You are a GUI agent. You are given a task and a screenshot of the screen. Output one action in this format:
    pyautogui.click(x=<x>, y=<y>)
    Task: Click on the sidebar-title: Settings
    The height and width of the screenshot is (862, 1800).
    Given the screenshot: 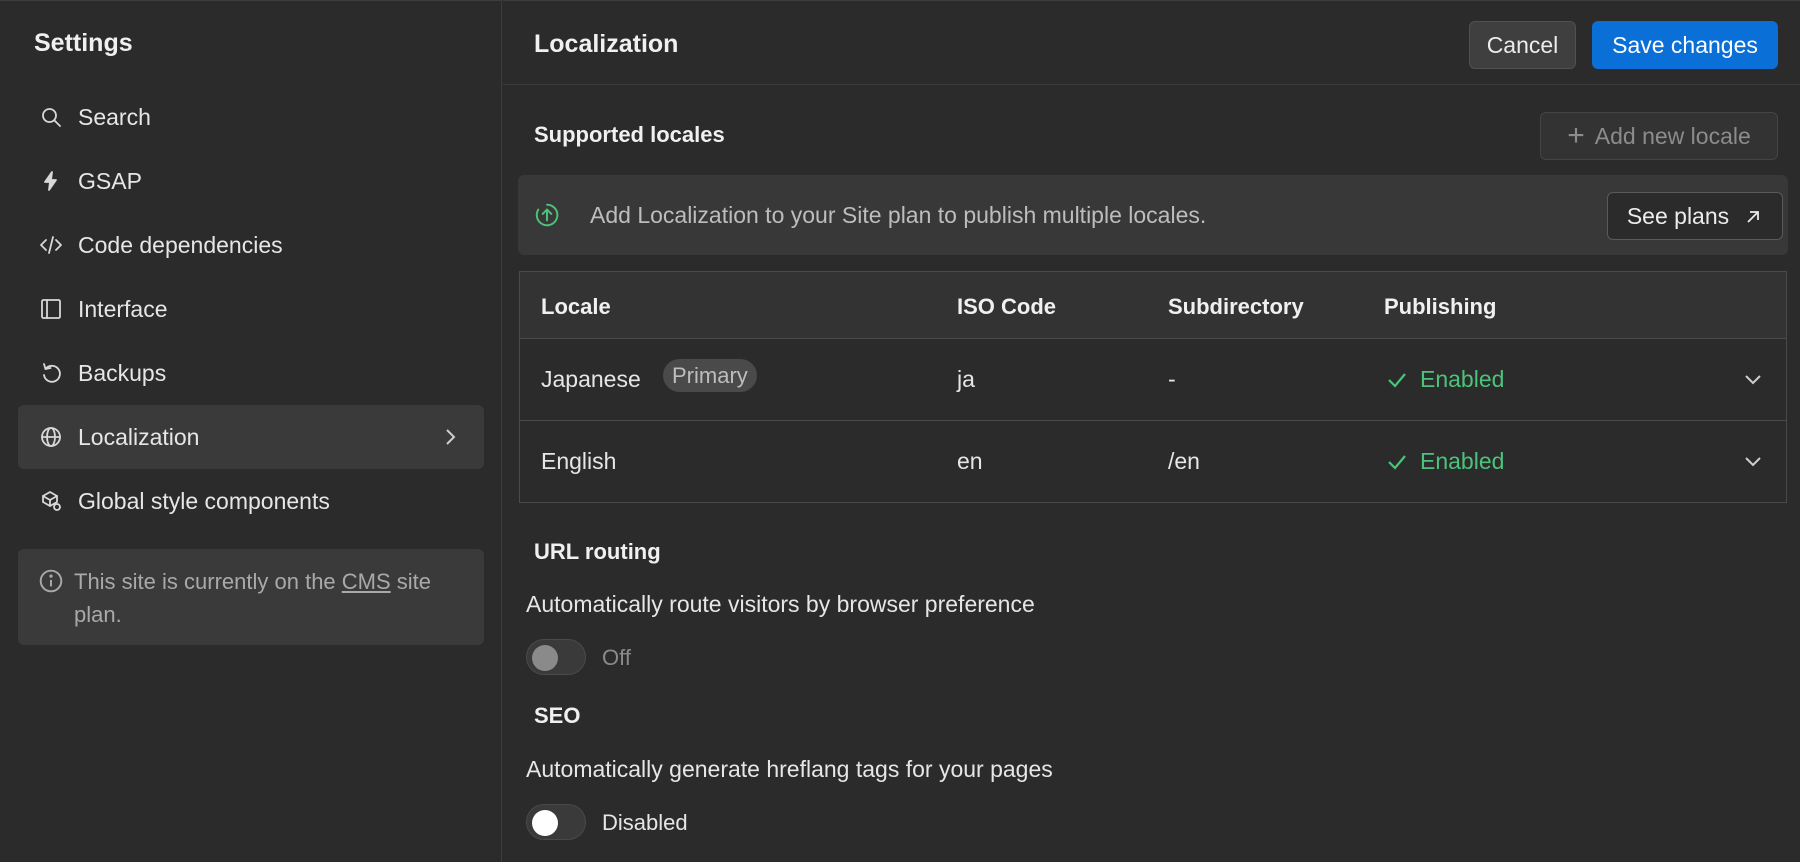 What is the action you would take?
    pyautogui.click(x=83, y=43)
    